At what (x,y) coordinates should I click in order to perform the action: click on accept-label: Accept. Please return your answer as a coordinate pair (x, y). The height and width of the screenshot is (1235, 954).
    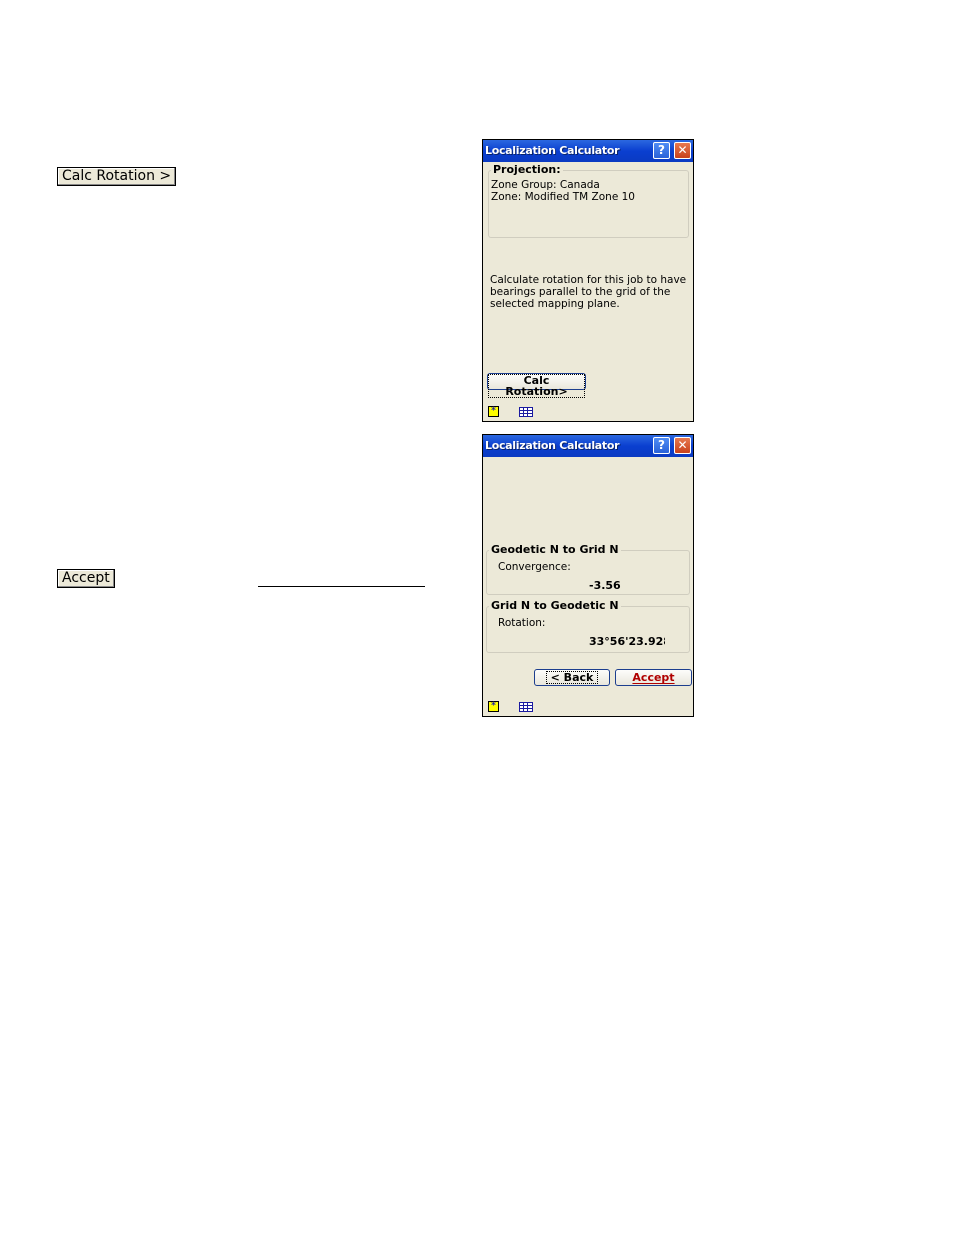
    Looking at the image, I should click on (653, 677).